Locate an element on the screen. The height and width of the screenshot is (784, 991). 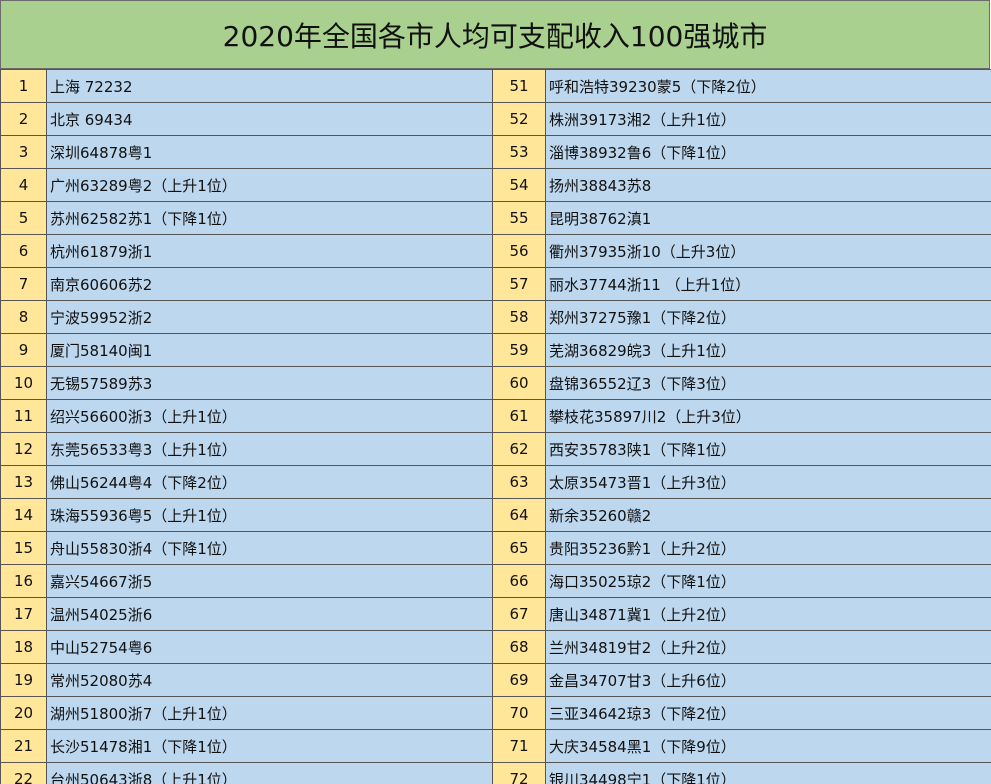
left-rank-cell: 18 is located at coordinates (23, 647).